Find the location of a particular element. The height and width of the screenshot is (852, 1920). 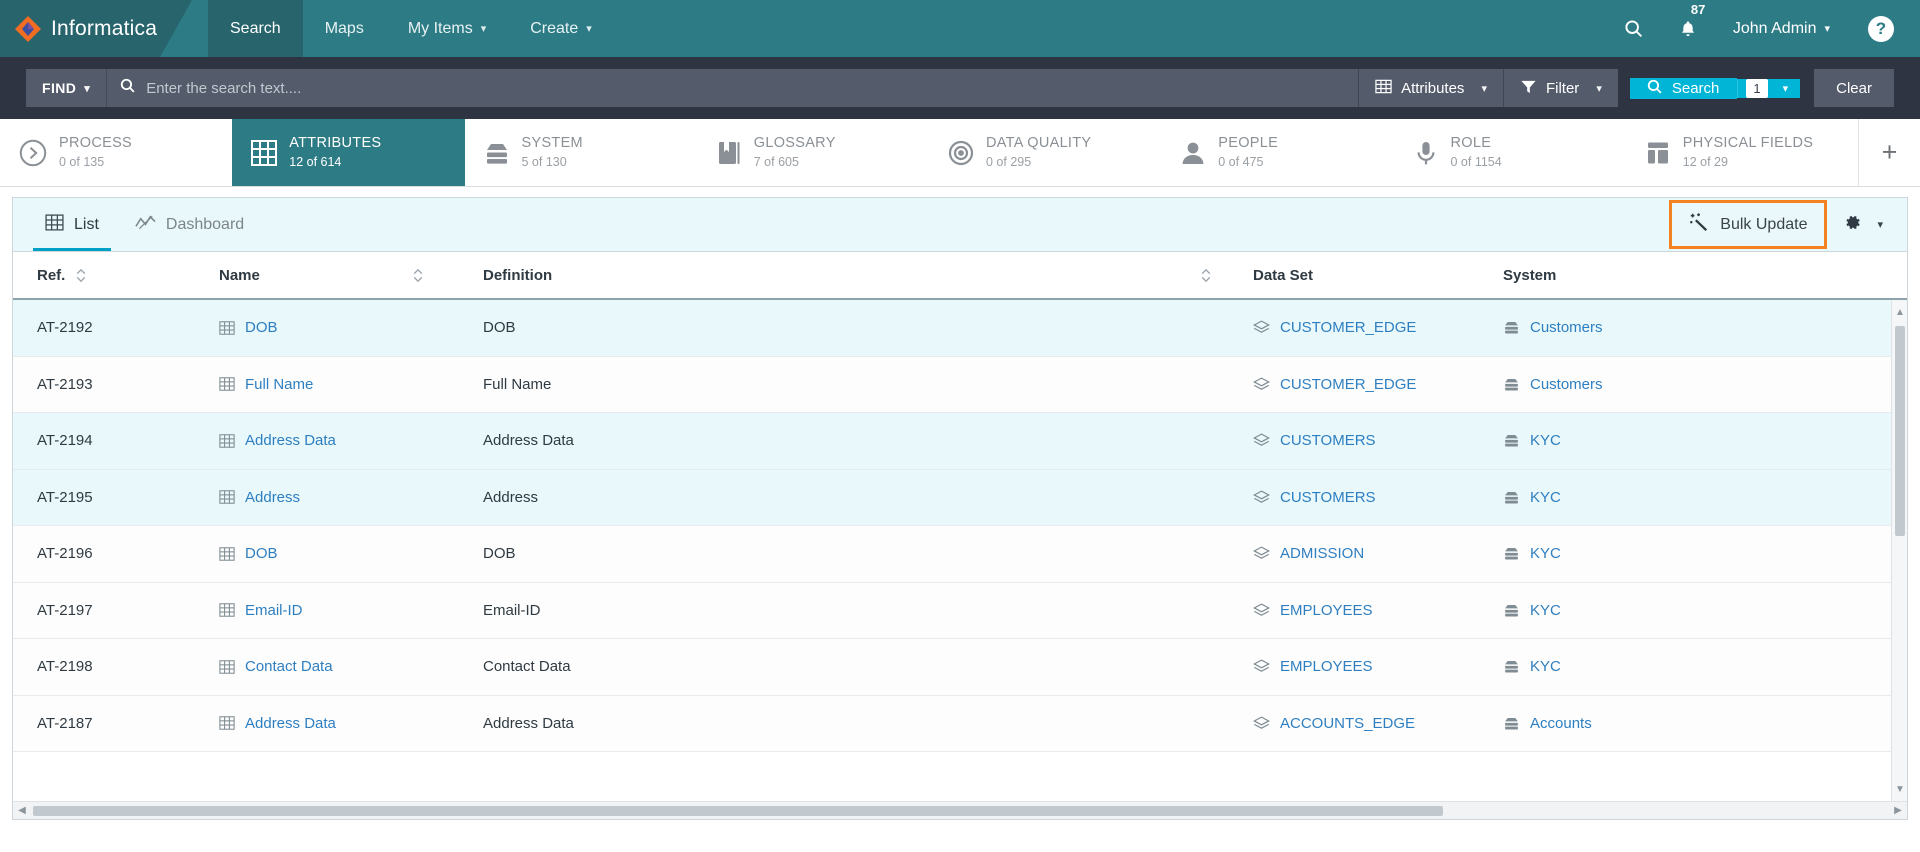

scroll-down-arrow-icon: ▼ is located at coordinates (1899, 789).